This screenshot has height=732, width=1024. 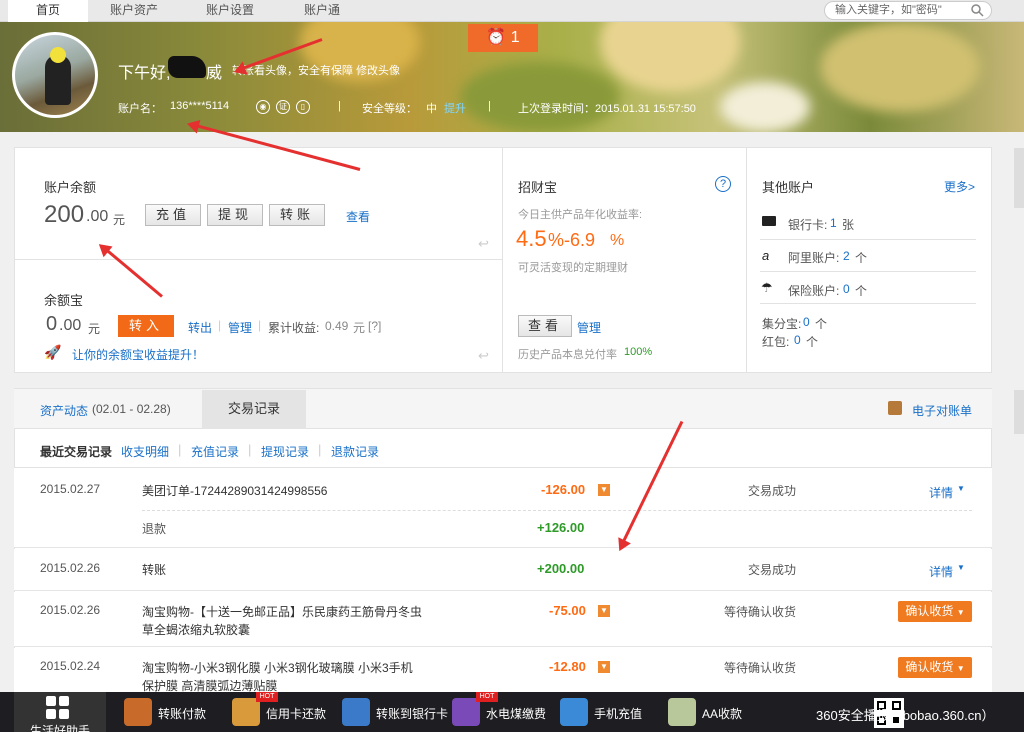 I want to click on avatar, so click(x=55, y=75).